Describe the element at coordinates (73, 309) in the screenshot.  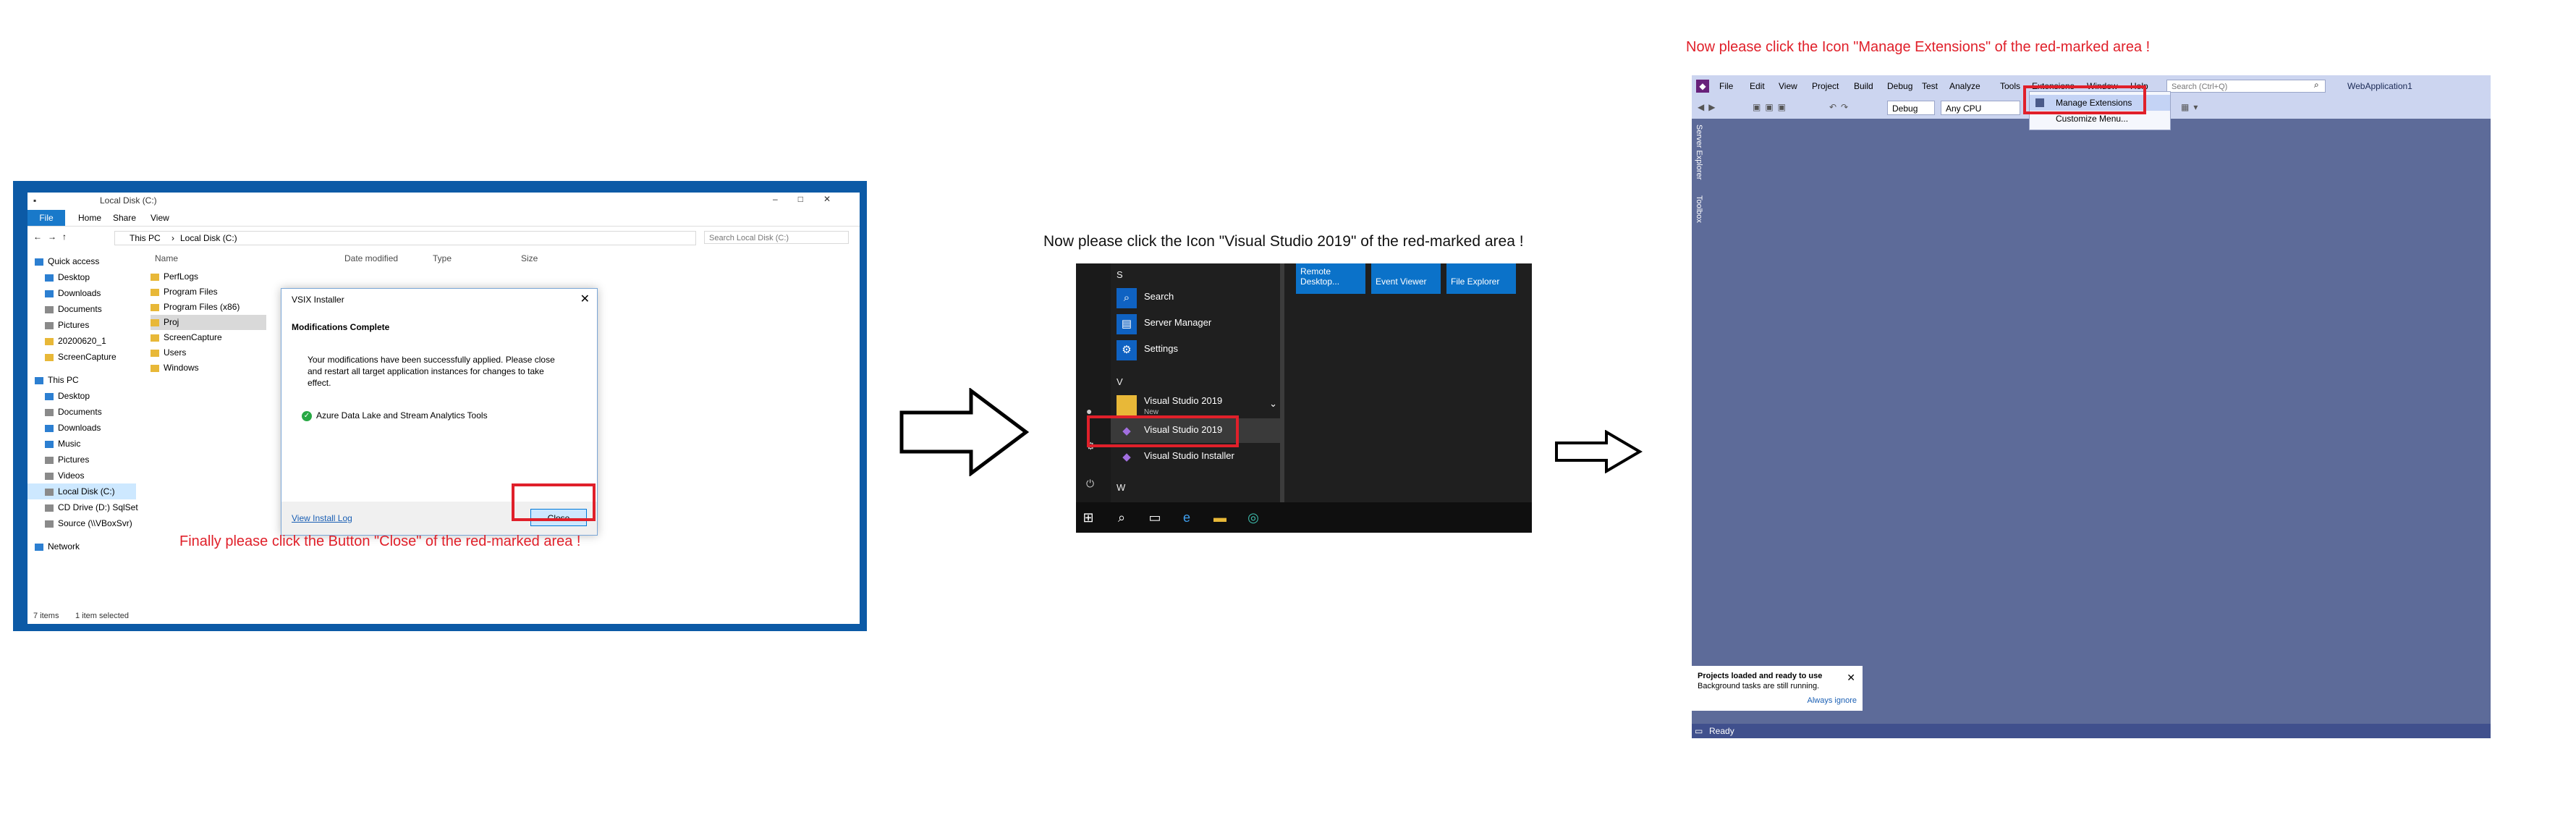
I see `nav-documents: Documents` at that location.